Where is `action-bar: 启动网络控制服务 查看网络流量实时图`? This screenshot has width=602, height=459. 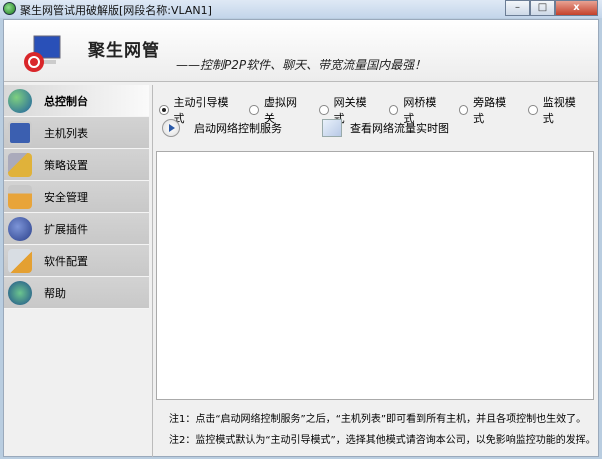
action-bar: 启动网络控制服务 查看网络流量实时图 is located at coordinates (325, 128).